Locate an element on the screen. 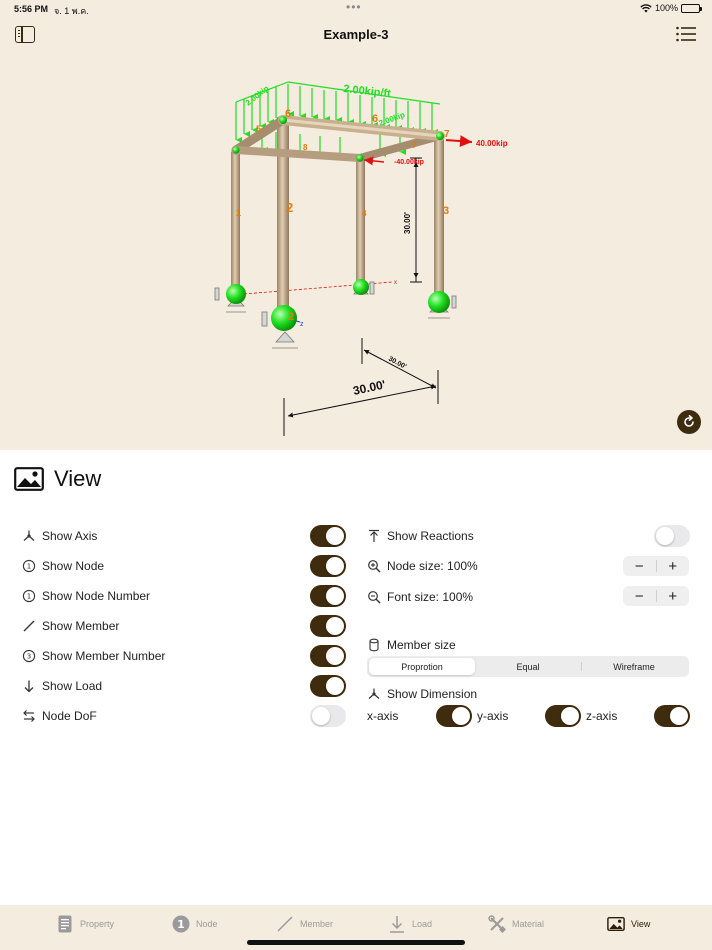  document-title: Example-3 is located at coordinates (356, 34).